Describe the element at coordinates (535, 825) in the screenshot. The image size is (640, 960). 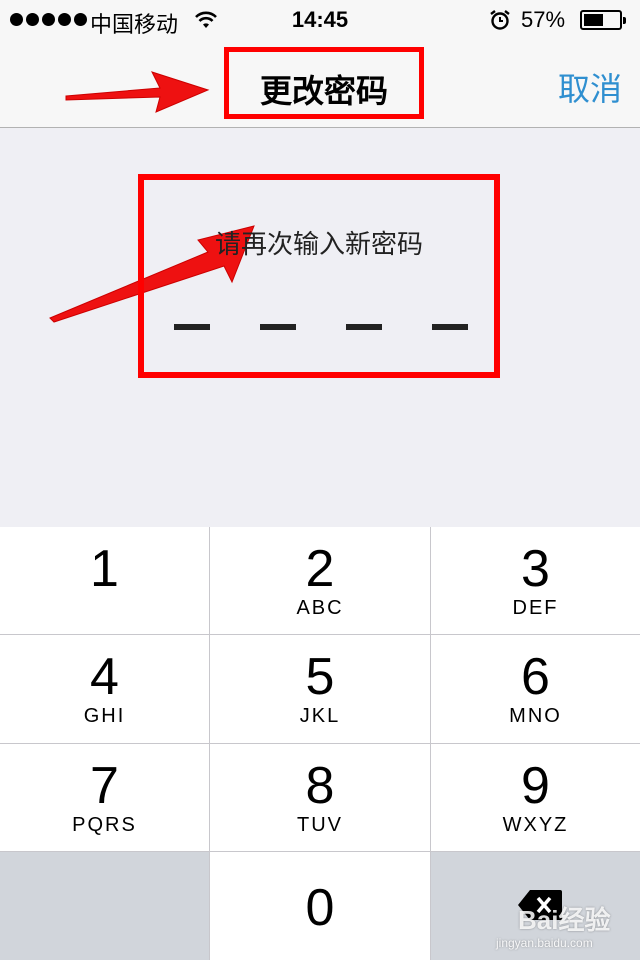
I see `key-letters: WXYZ` at that location.